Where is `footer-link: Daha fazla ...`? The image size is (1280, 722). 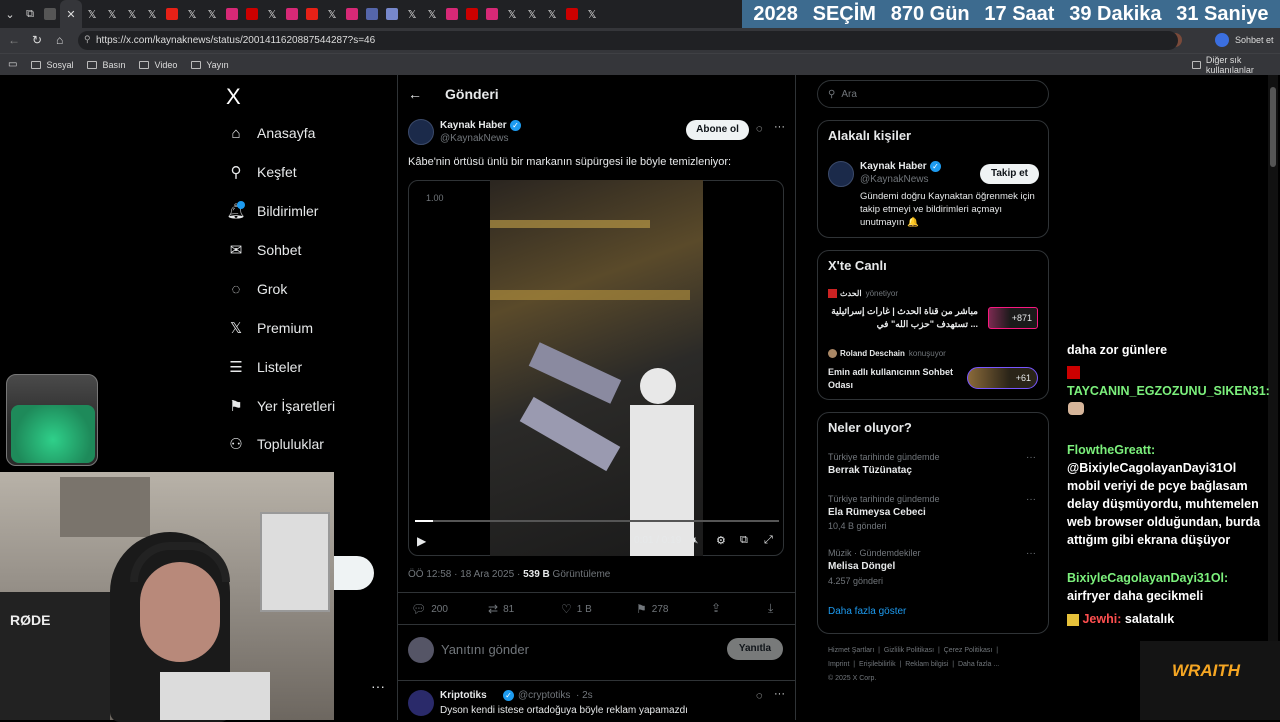 footer-link: Daha fazla ... is located at coordinates (978, 664).